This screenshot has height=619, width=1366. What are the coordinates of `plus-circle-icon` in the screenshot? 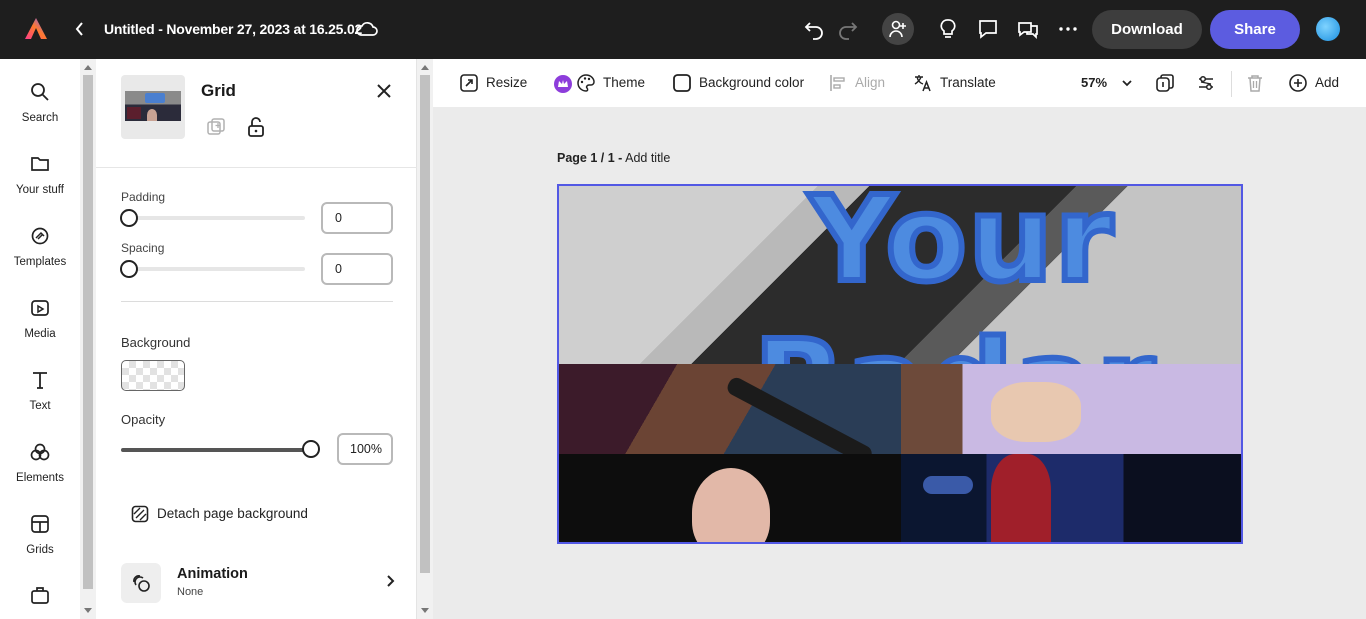 It's located at (1298, 83).